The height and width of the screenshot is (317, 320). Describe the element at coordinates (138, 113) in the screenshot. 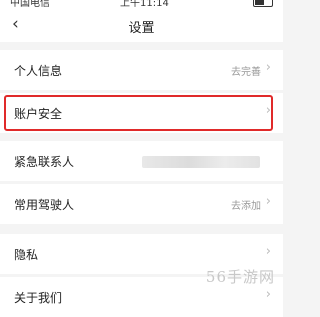

I see `highlight-box` at that location.